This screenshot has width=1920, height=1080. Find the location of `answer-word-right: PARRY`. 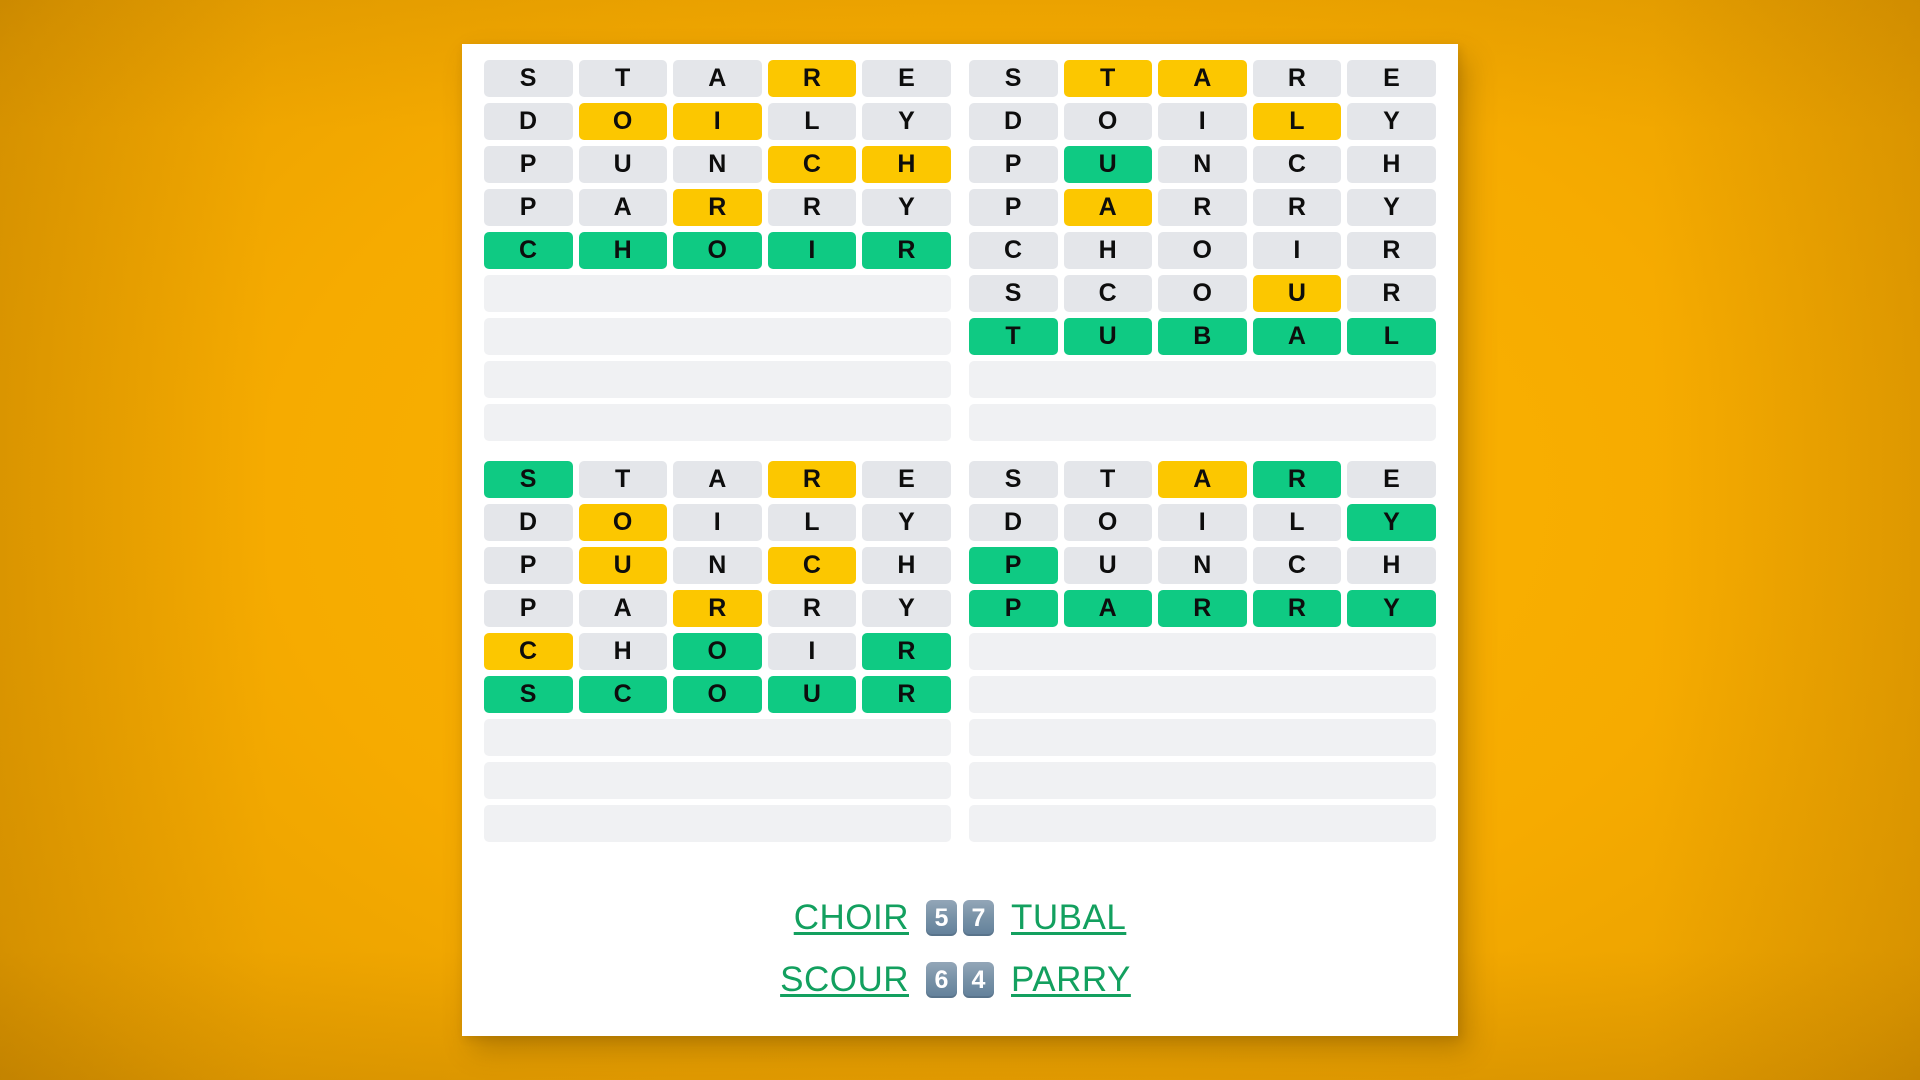

answer-word-right: PARRY is located at coordinates (1101, 980).